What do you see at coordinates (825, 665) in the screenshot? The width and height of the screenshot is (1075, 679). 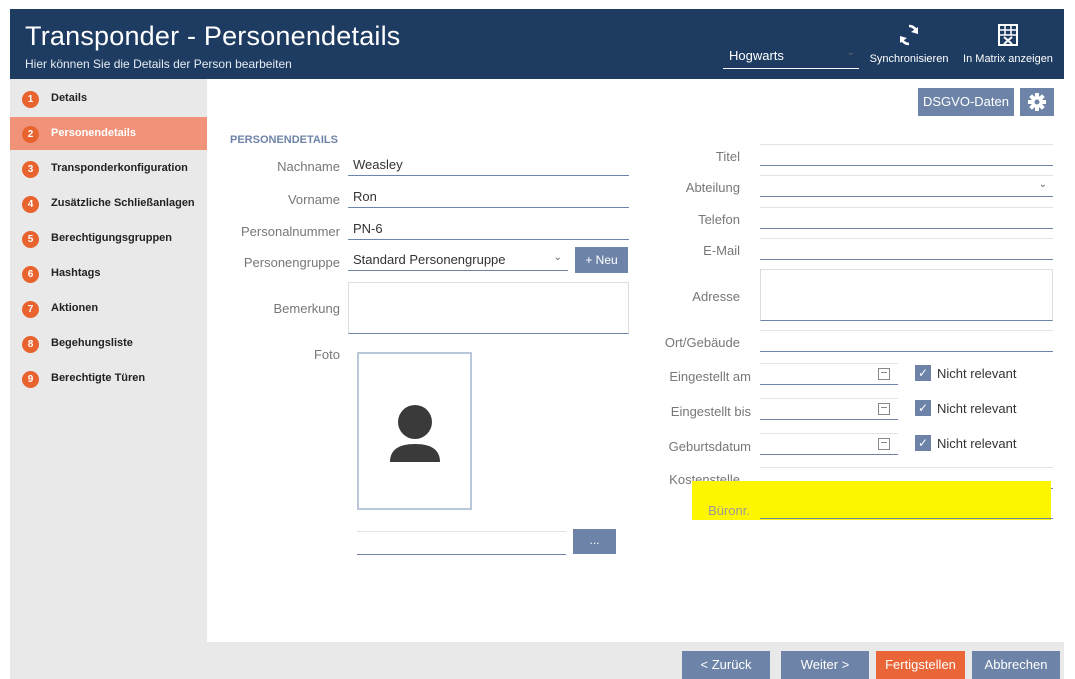 I see `next-button: Weiter >` at bounding box center [825, 665].